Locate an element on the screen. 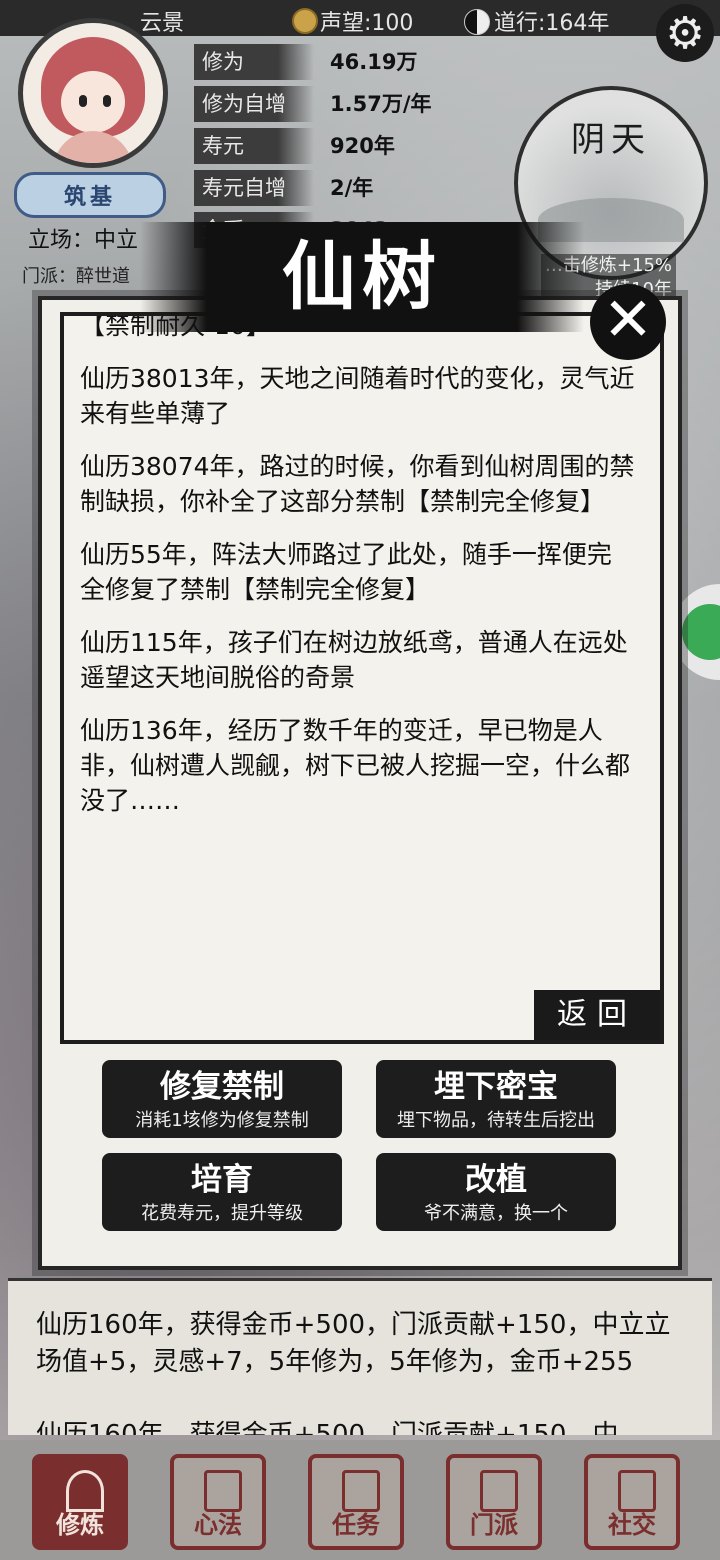 This screenshot has width=720, height=1560. yin-yang-icon is located at coordinates (477, 22).